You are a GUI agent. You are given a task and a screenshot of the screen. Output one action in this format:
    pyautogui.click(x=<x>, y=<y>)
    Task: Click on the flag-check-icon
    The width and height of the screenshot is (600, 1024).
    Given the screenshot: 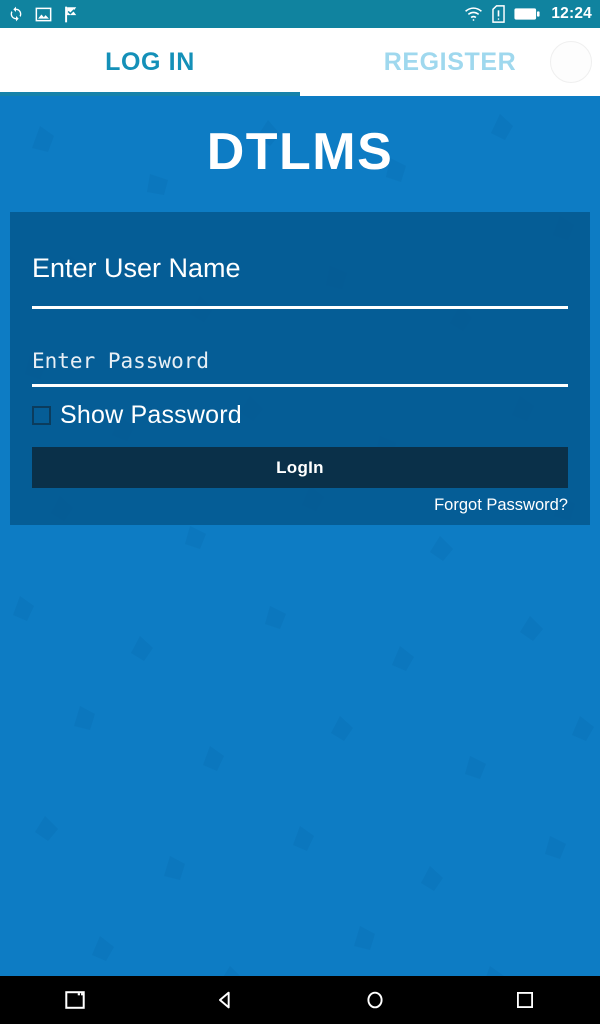 What is the action you would take?
    pyautogui.click(x=71, y=14)
    